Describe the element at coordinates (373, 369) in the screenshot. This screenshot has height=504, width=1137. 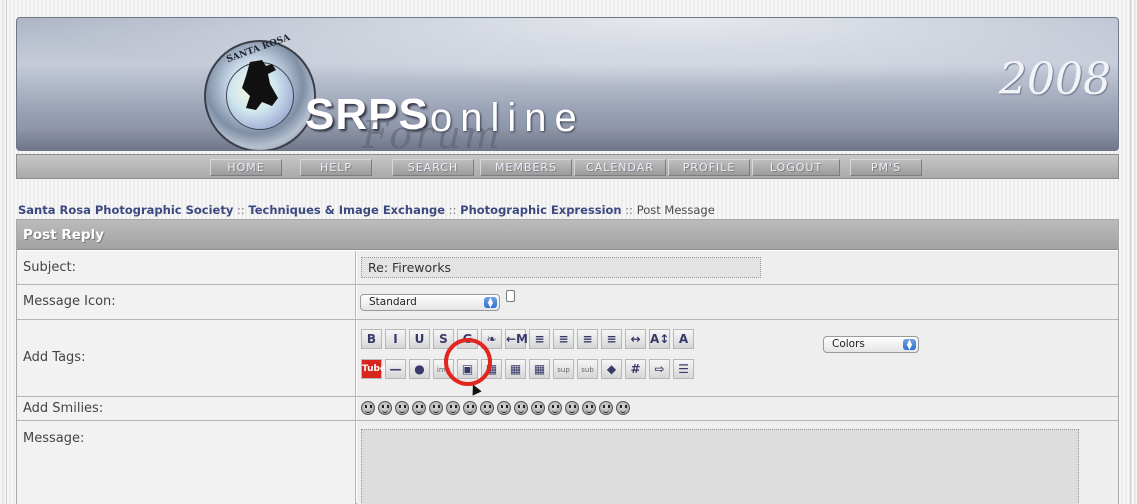
I see `youtube-icon: Tube` at that location.